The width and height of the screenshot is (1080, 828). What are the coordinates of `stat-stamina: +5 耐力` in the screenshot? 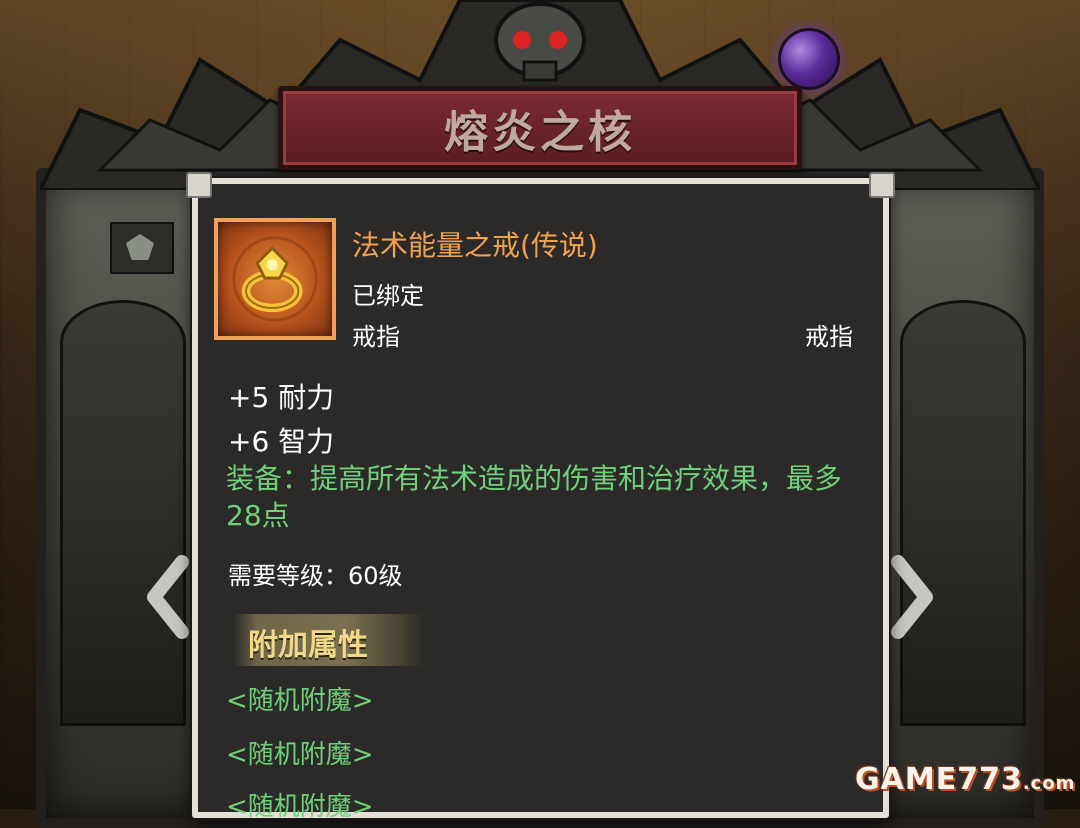 It's located at (281, 397).